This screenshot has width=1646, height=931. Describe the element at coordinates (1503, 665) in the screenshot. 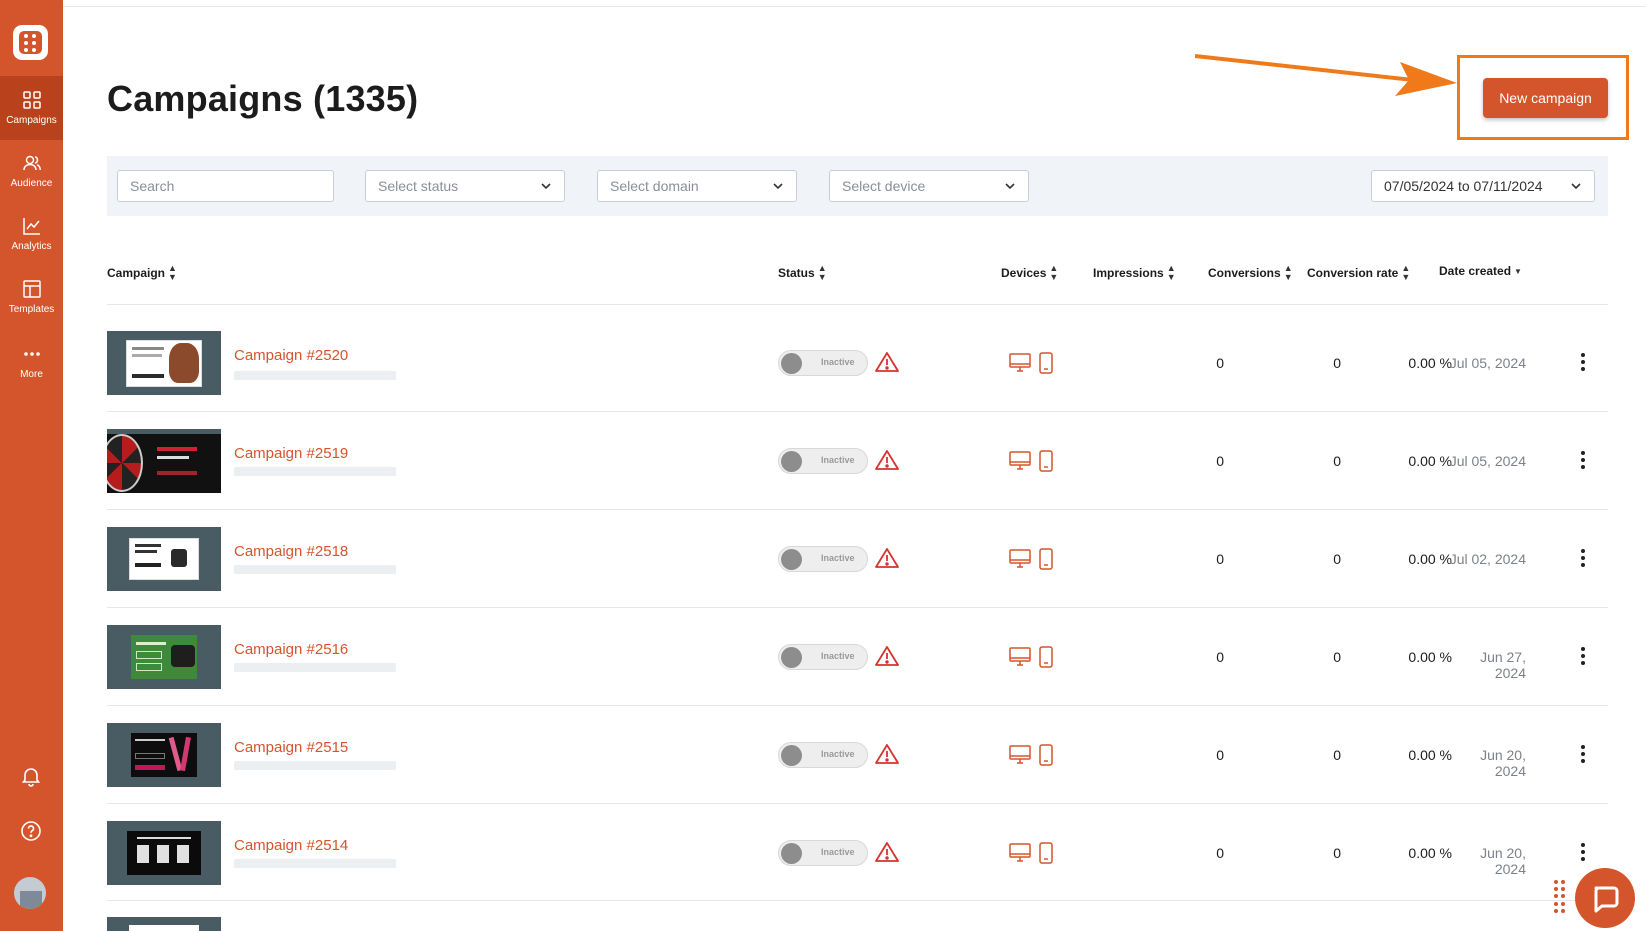

I see `date-created-value: Jun 27, 2024` at that location.